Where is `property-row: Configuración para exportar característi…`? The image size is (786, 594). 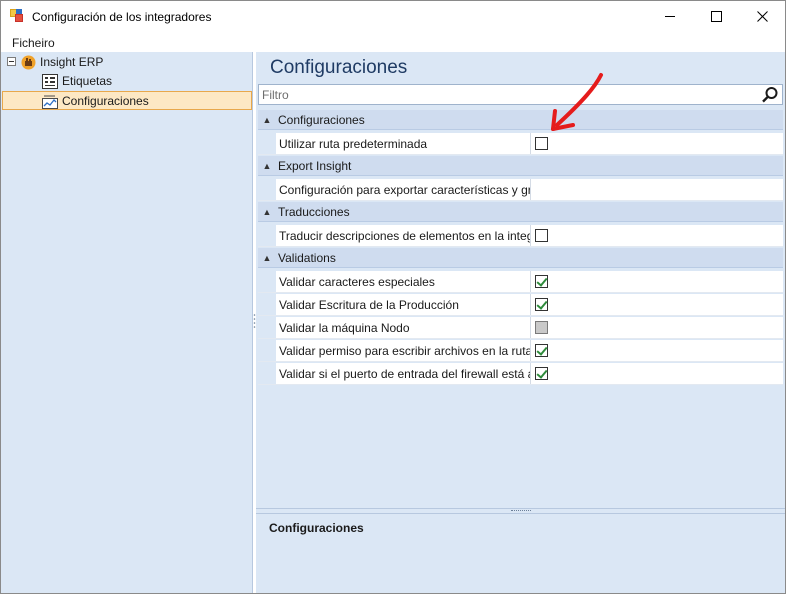 property-row: Configuración para exportar característi… is located at coordinates (520, 190).